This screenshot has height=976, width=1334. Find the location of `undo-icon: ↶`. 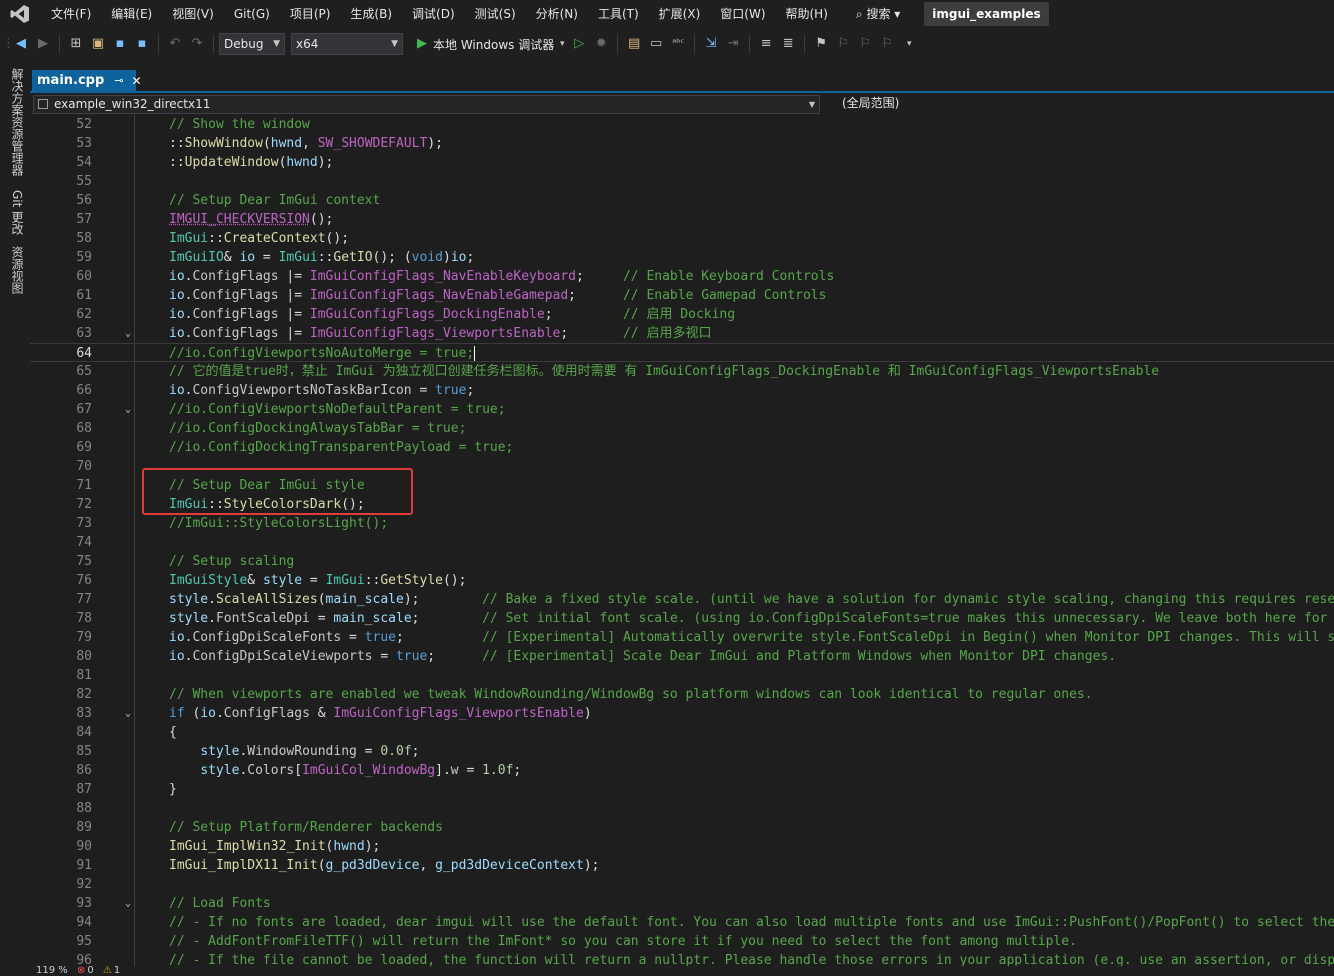

undo-icon: ↶ is located at coordinates (175, 44).